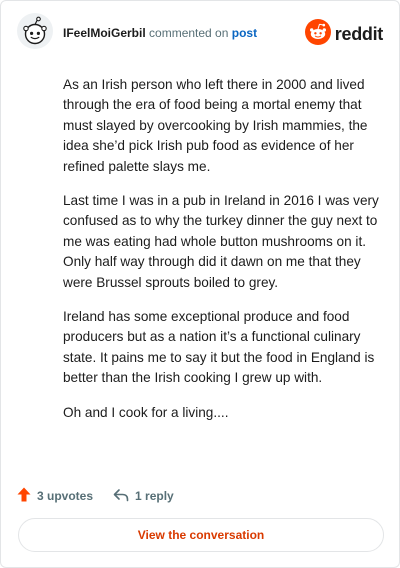 Image resolution: width=400 pixels, height=568 pixels. Describe the element at coordinates (359, 33) in the screenshot. I see `reddit-wordmark: reddit` at that location.